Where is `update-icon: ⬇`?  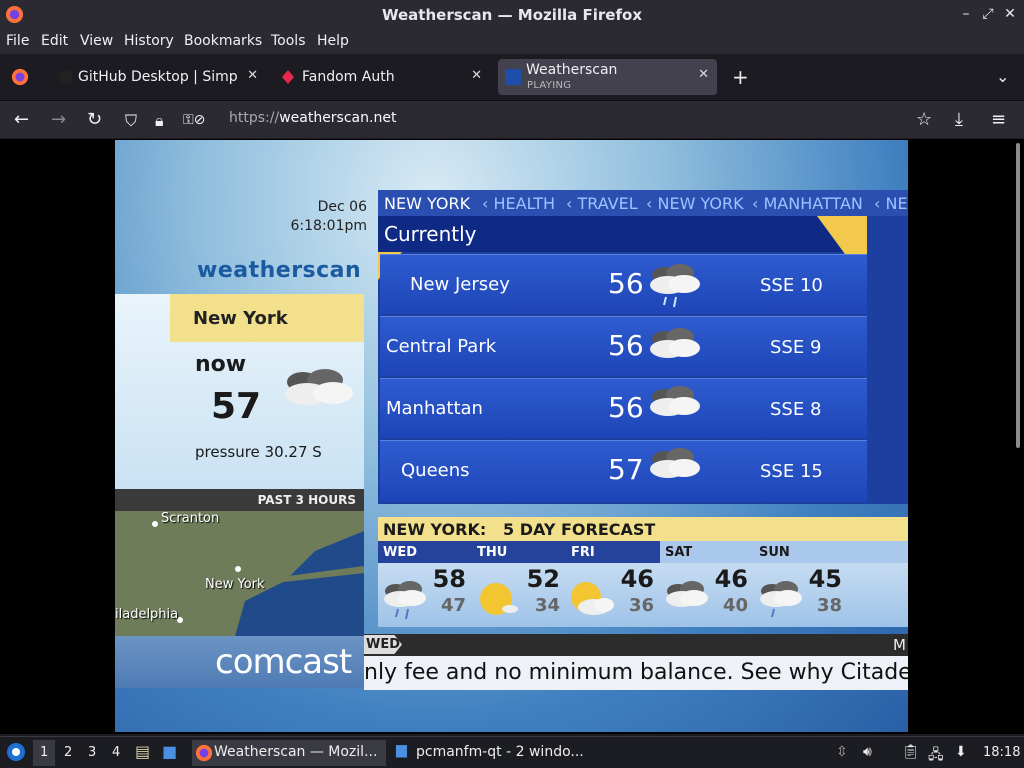 update-icon: ⬇ is located at coordinates (961, 752).